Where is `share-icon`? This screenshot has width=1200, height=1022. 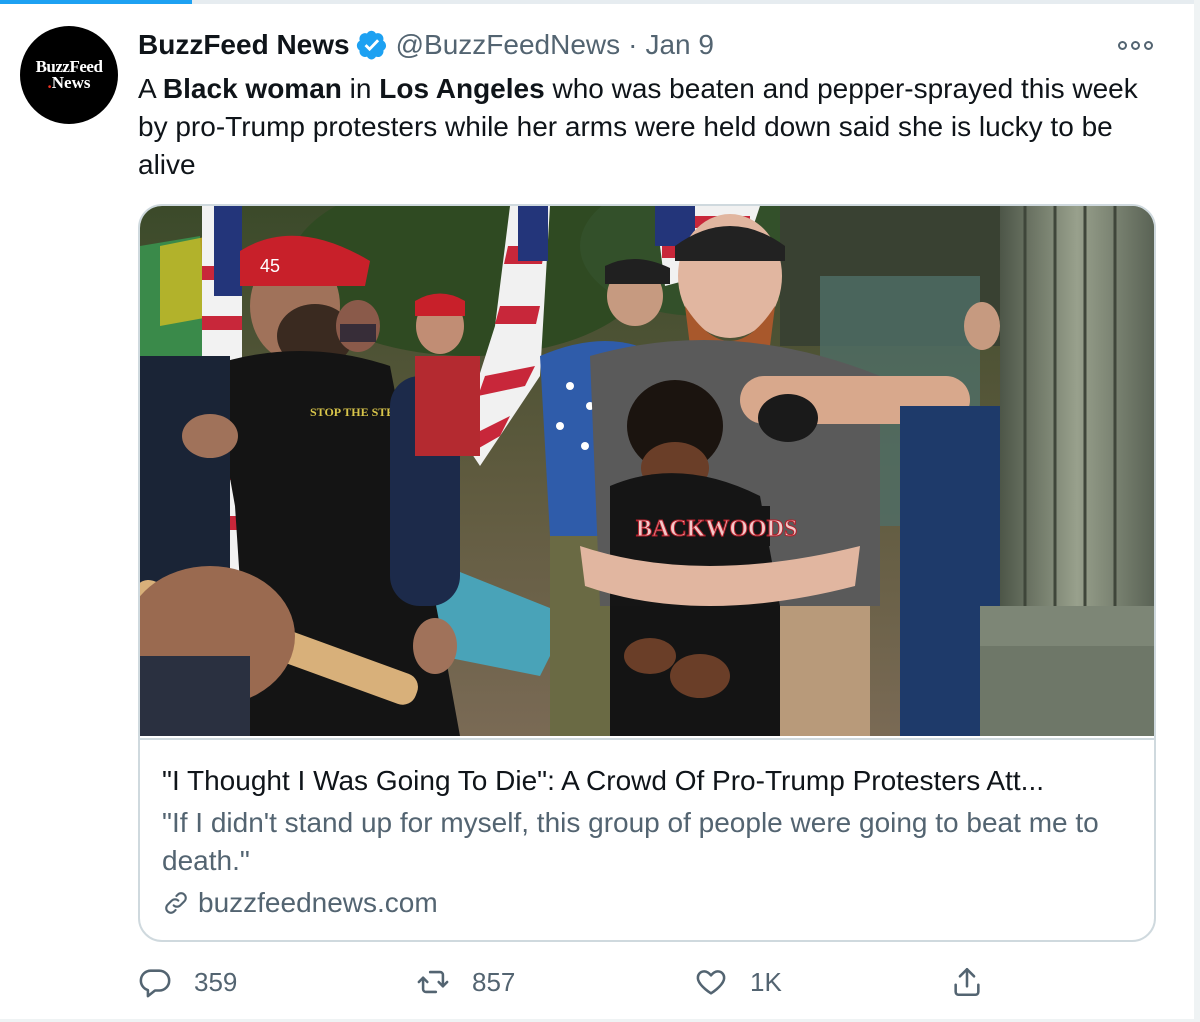 share-icon is located at coordinates (967, 982).